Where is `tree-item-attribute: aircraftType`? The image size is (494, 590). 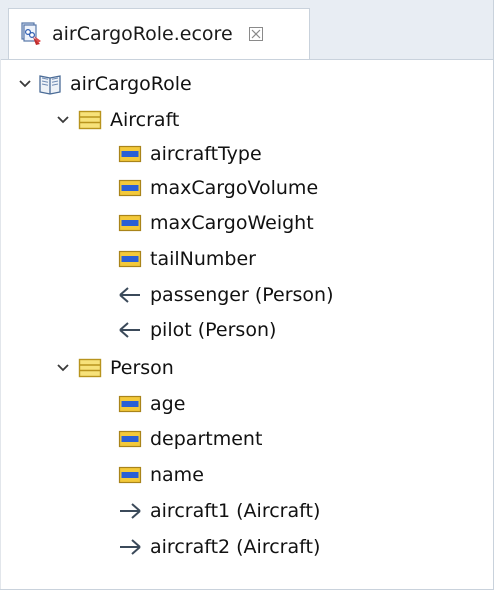 tree-item-attribute: aircraftType is located at coordinates (190, 154).